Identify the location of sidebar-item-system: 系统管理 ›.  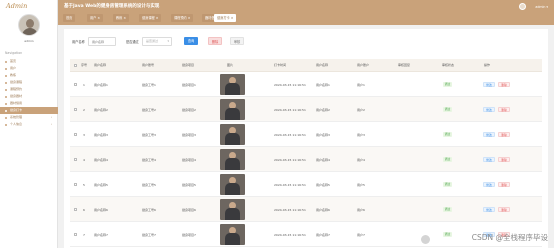
(29, 117).